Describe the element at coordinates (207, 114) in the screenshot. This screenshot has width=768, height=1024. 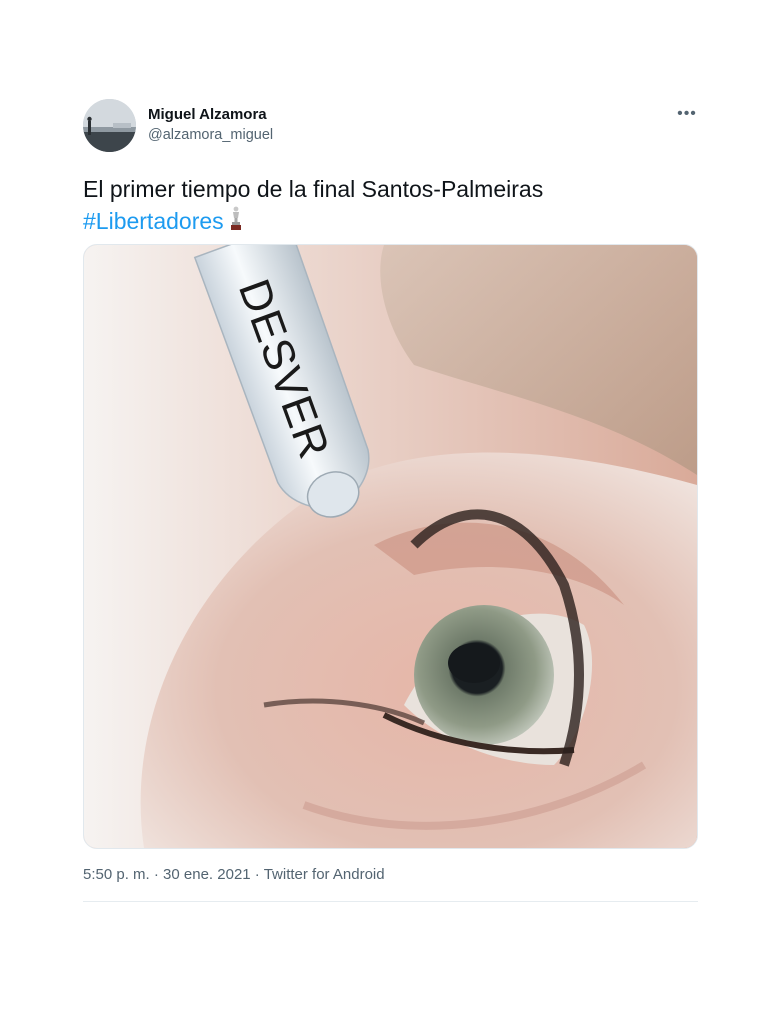
I see `author-display-name: Miguel Alzamora` at that location.